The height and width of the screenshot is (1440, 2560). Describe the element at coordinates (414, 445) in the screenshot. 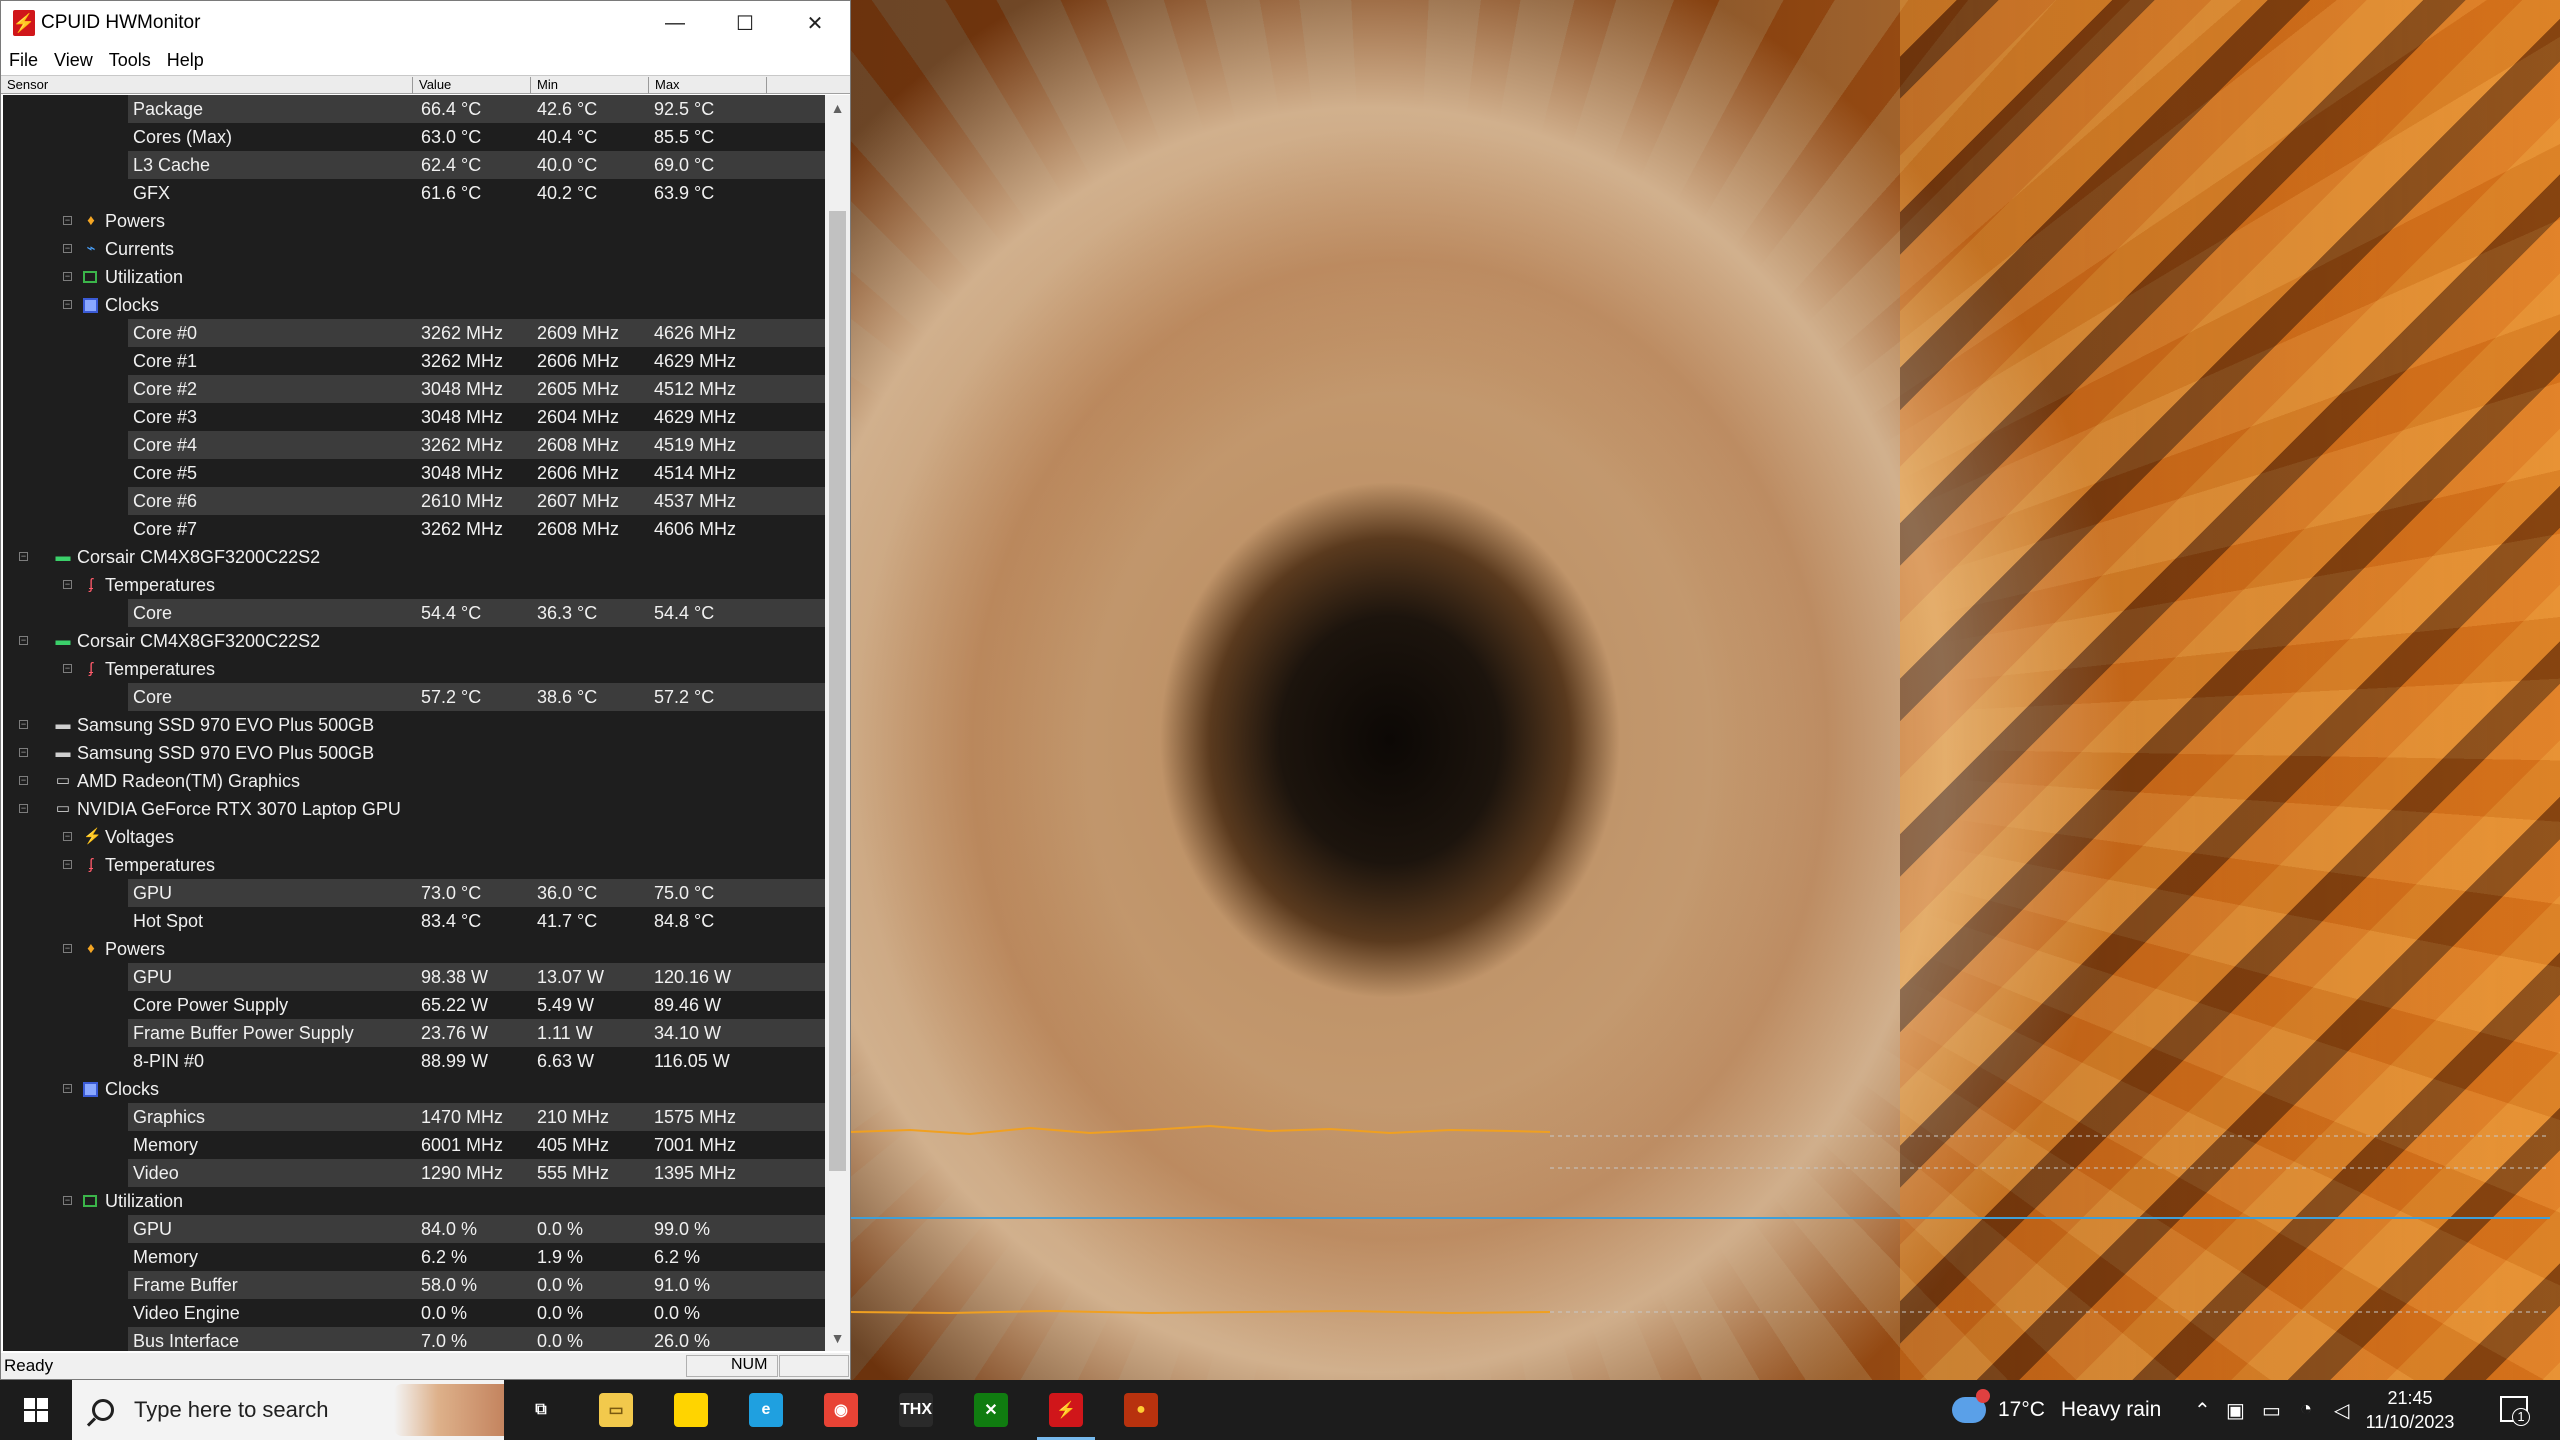

I see `sensor-row: Core #4 3262 MHz 2608 MHz 4519 MHz` at that location.